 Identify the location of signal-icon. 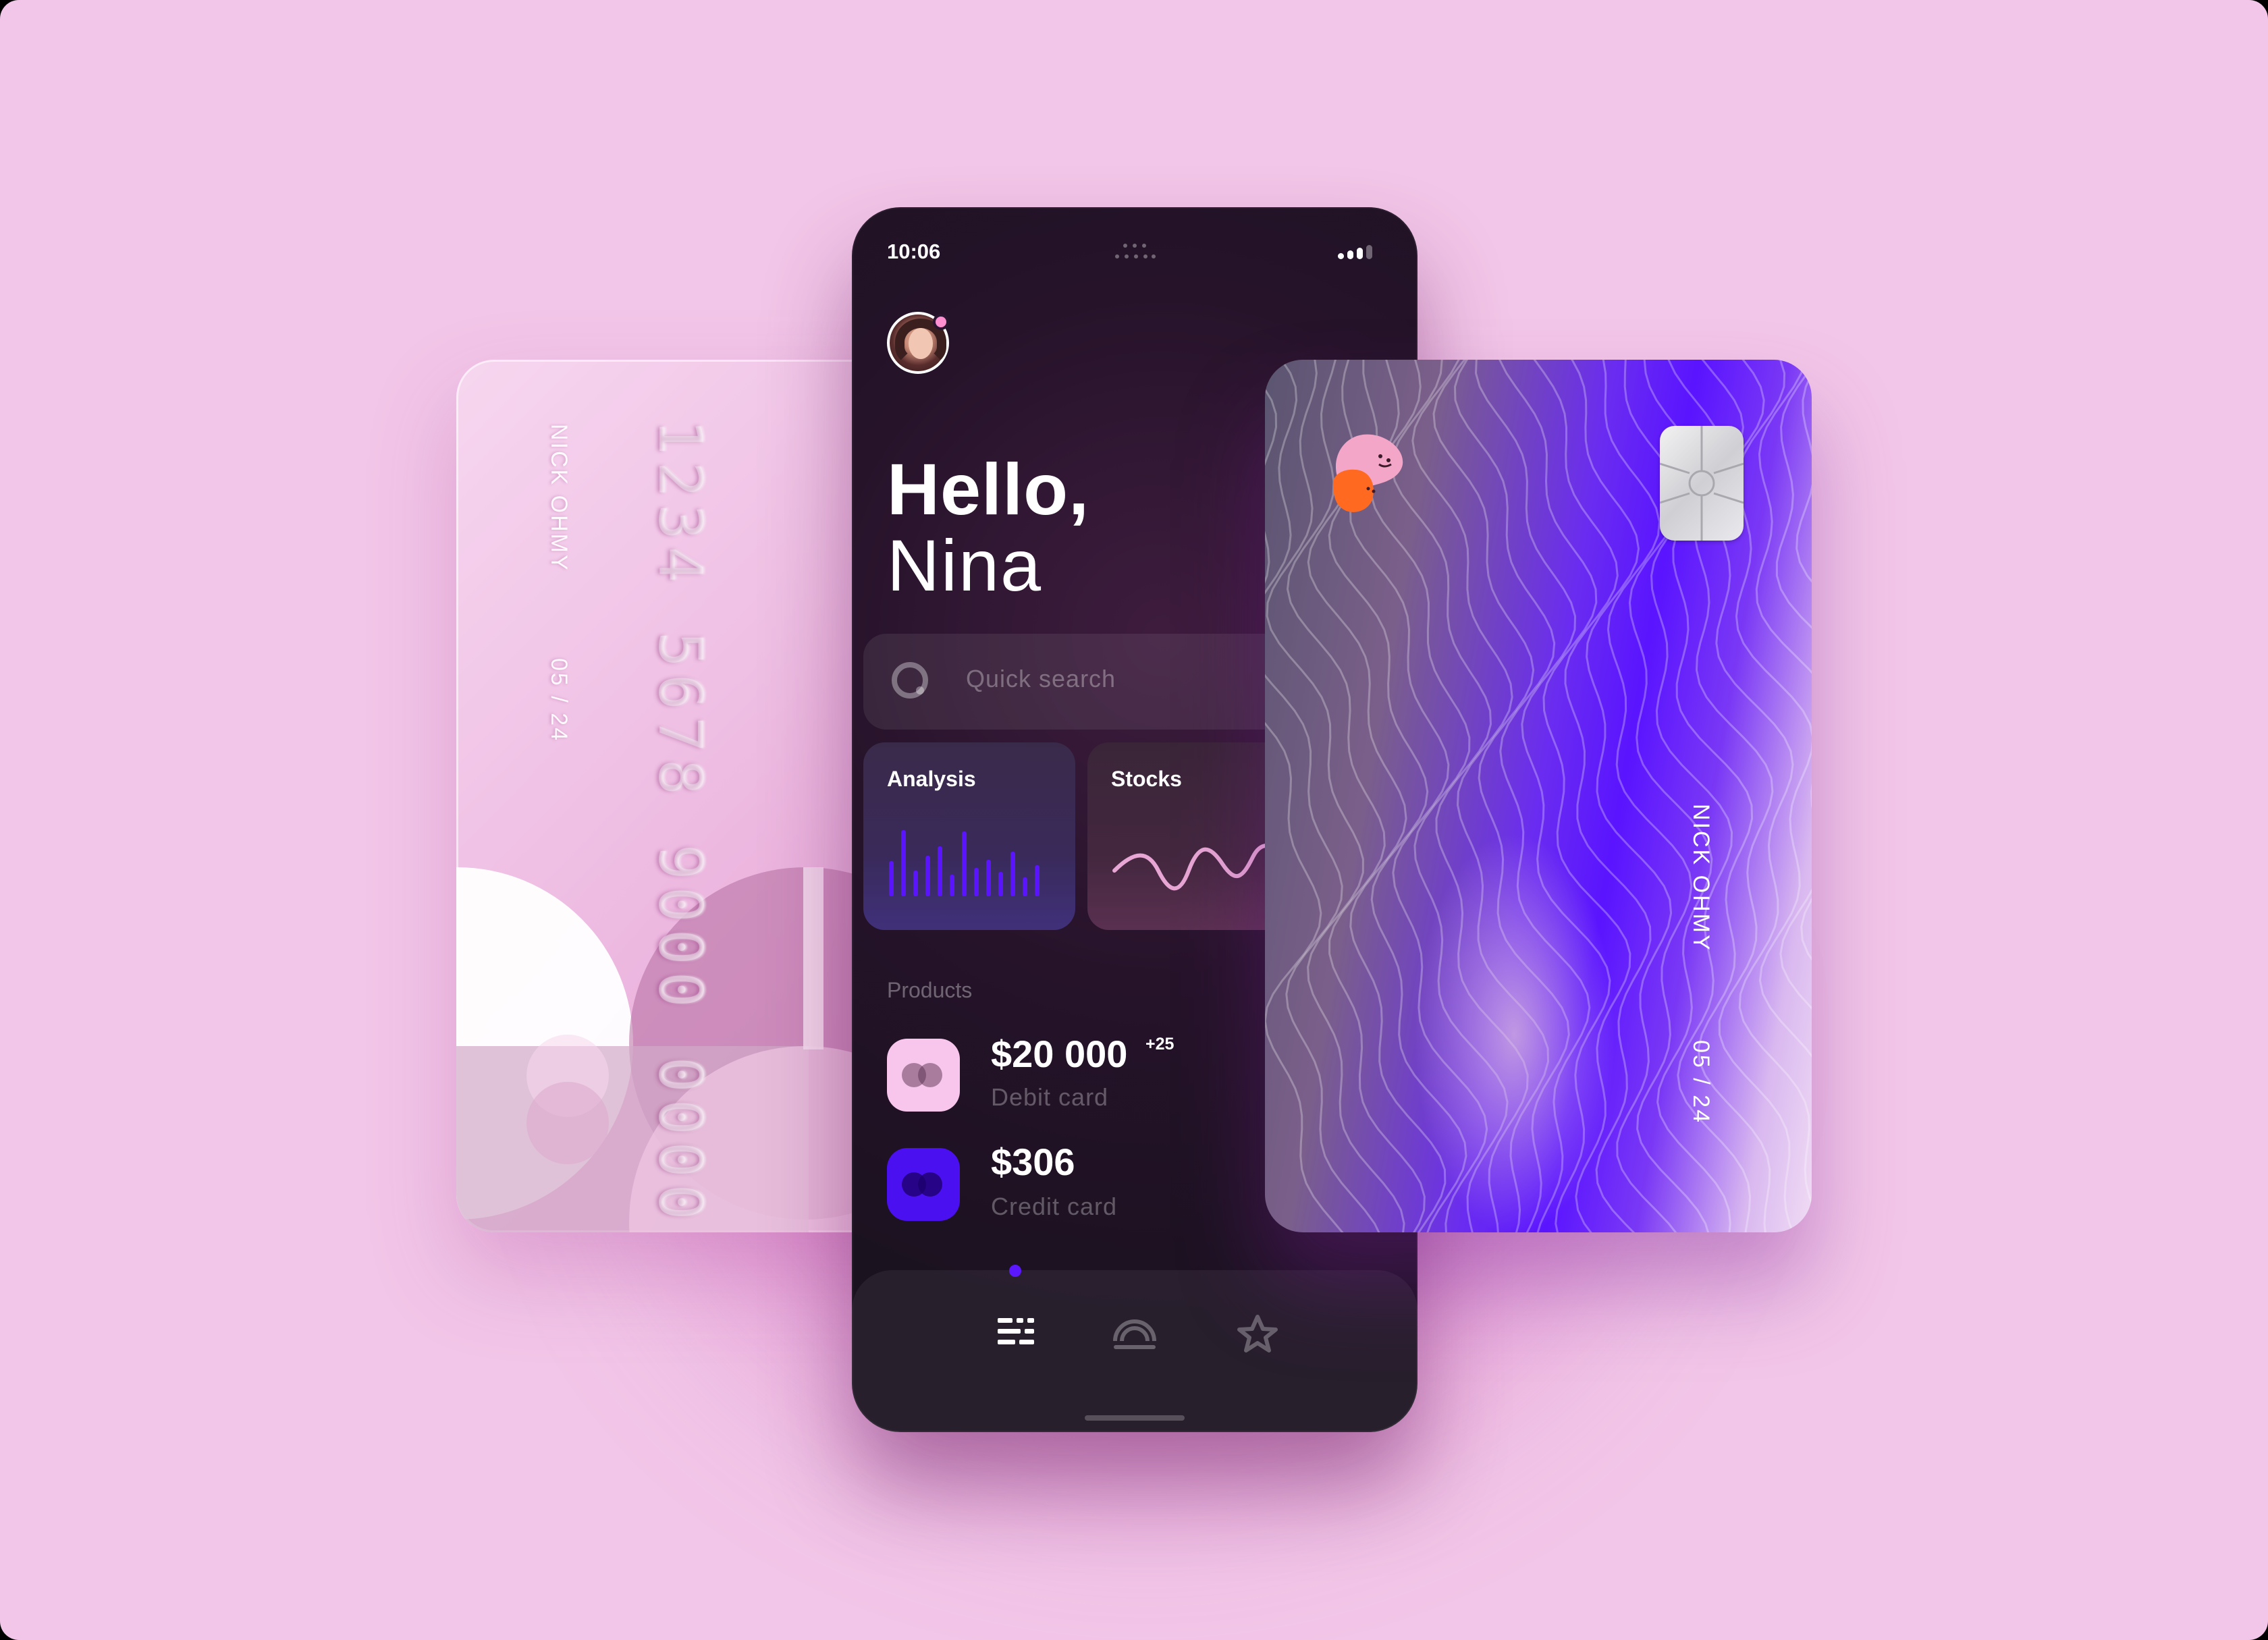
(1359, 251).